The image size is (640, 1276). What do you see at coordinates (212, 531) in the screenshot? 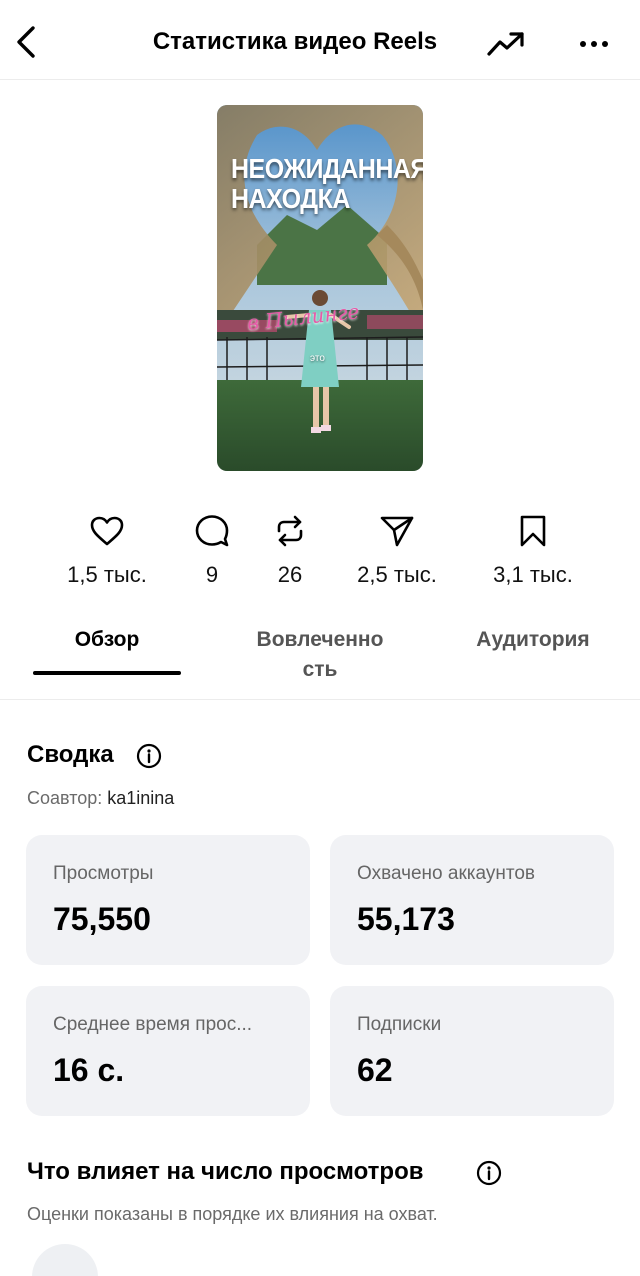
I see `comment-icon` at bounding box center [212, 531].